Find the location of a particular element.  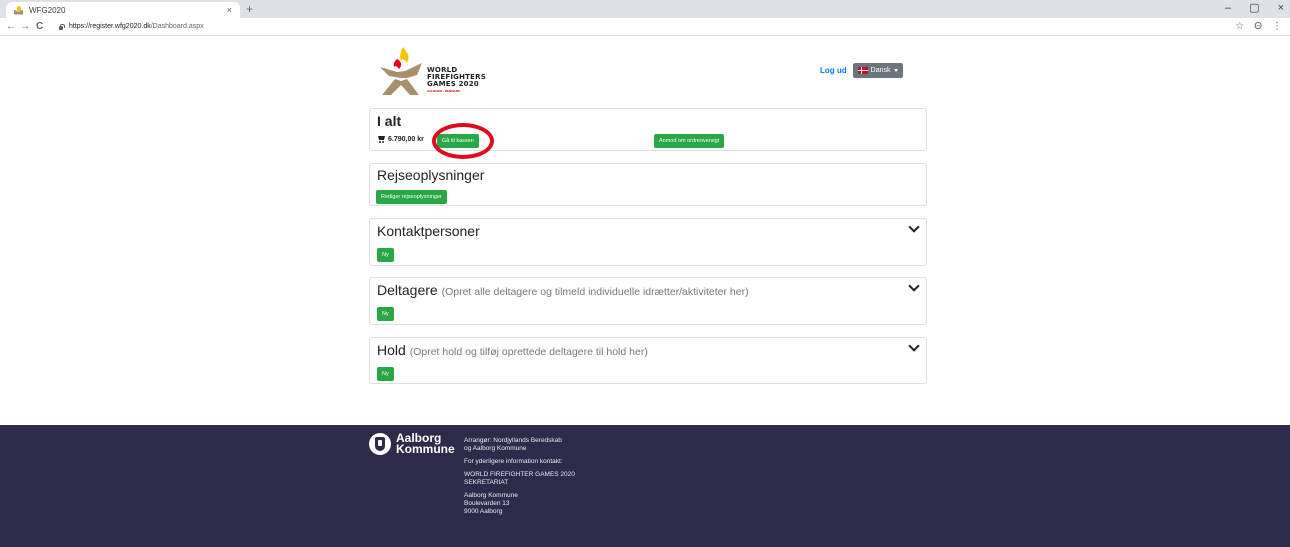

total-card-title: I alt is located at coordinates (389, 121).